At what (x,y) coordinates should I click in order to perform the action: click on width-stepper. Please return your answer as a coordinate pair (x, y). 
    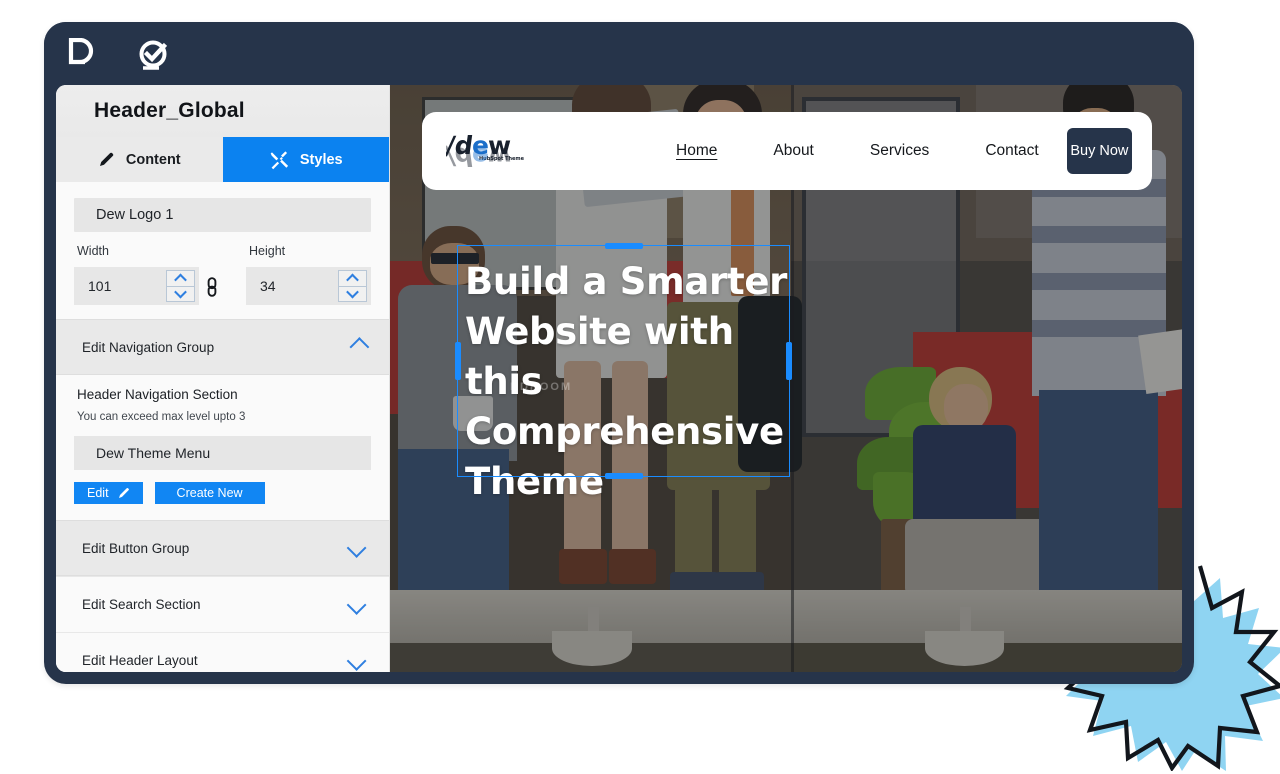
    Looking at the image, I should click on (180, 286).